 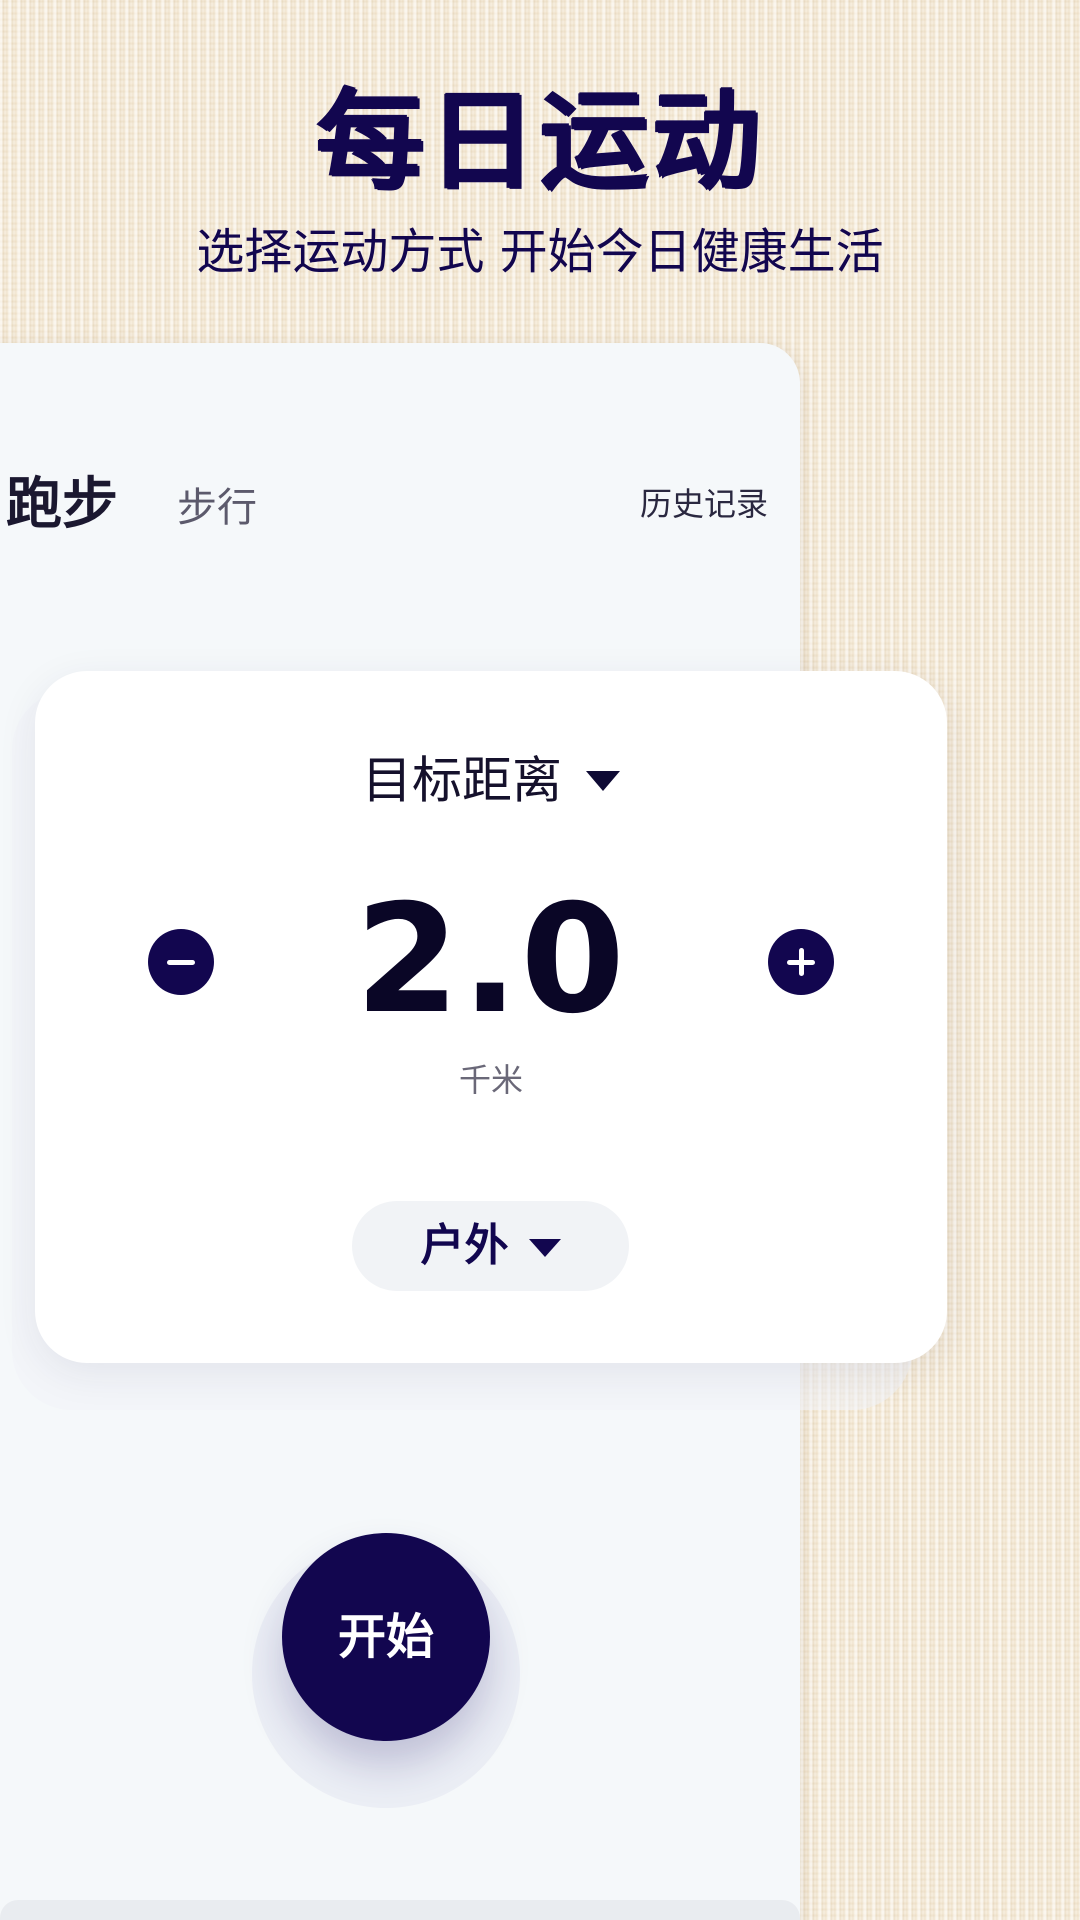 What do you see at coordinates (464, 1245) in the screenshot?
I see `location-label: 户外` at bounding box center [464, 1245].